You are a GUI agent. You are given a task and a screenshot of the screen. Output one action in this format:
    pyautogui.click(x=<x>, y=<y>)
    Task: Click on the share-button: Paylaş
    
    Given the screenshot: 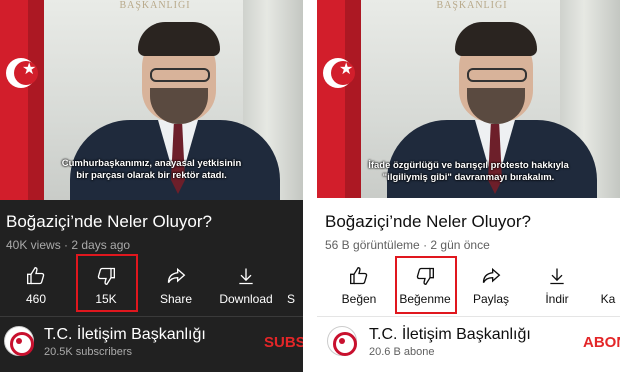 What is the action you would take?
    pyautogui.click(x=491, y=289)
    